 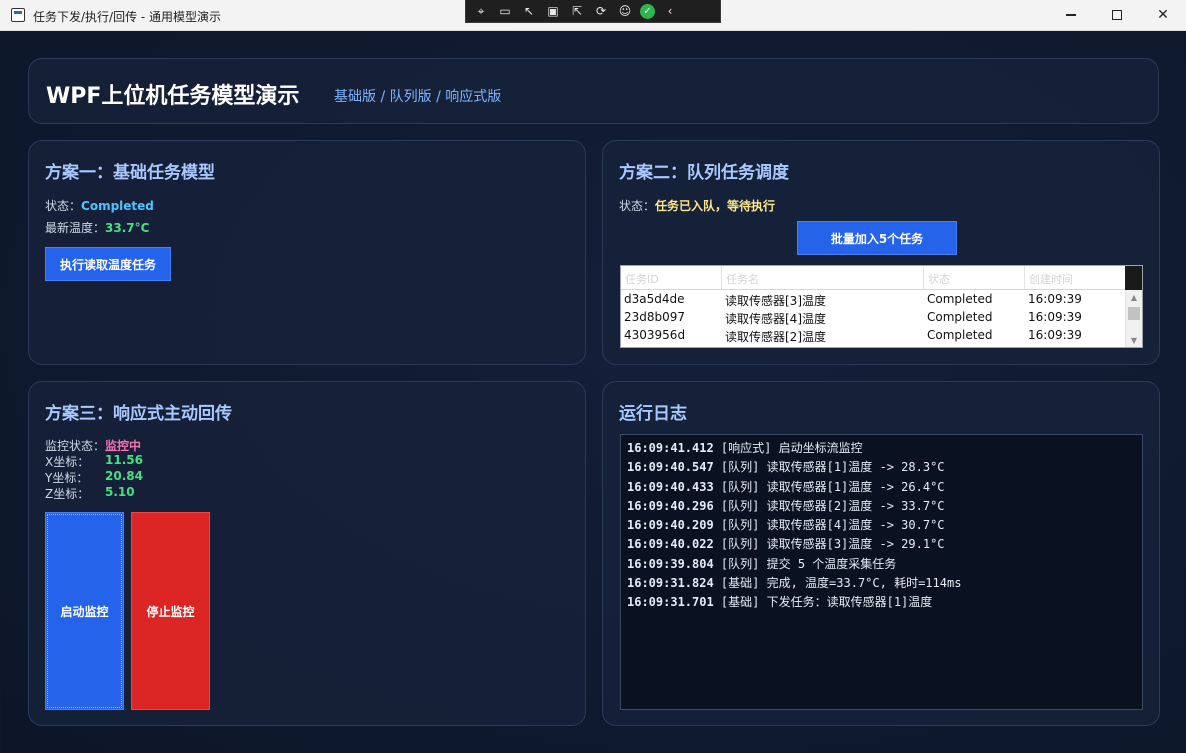 What do you see at coordinates (670, 544) in the screenshot?
I see `log-timestamp: 16:09:40.022` at bounding box center [670, 544].